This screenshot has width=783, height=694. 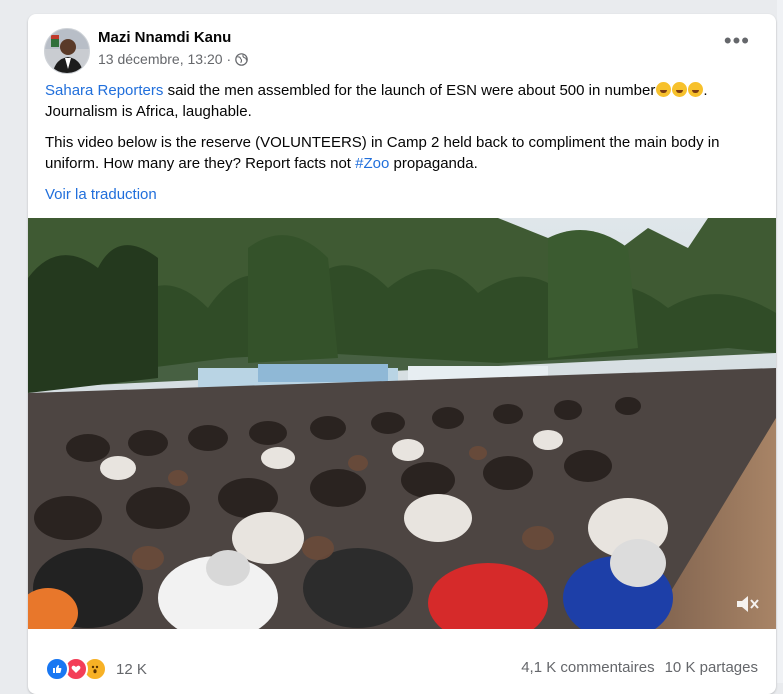 What do you see at coordinates (433, 163) in the screenshot?
I see `paragraph2-after: propaganda.` at bounding box center [433, 163].